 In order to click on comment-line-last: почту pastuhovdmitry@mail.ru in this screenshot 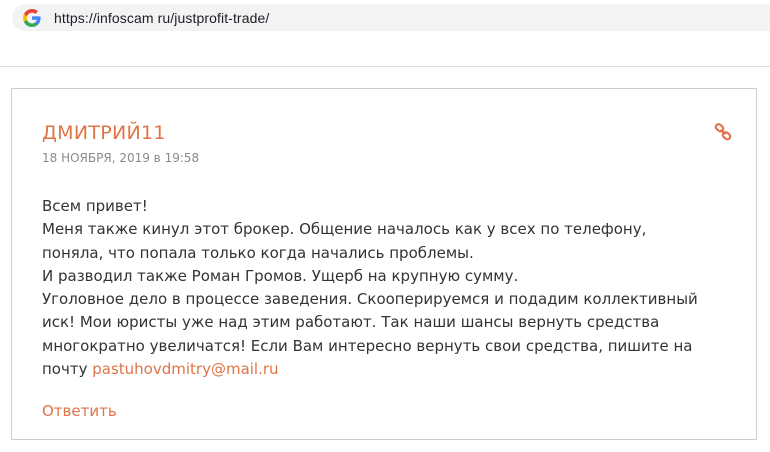, I will do `click(392, 369)`.